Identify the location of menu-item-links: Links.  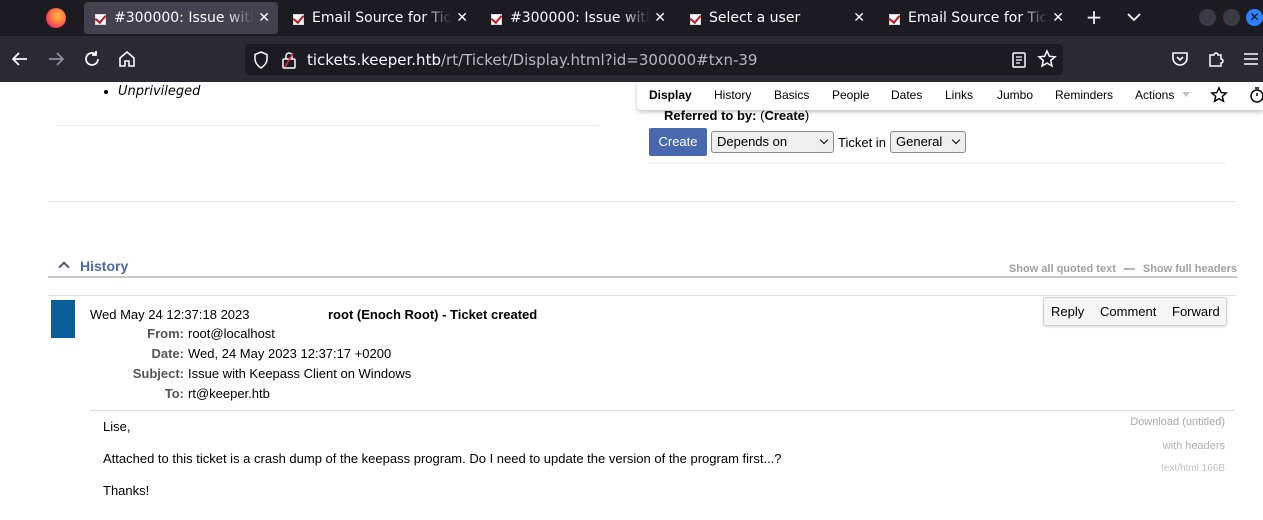
(959, 95).